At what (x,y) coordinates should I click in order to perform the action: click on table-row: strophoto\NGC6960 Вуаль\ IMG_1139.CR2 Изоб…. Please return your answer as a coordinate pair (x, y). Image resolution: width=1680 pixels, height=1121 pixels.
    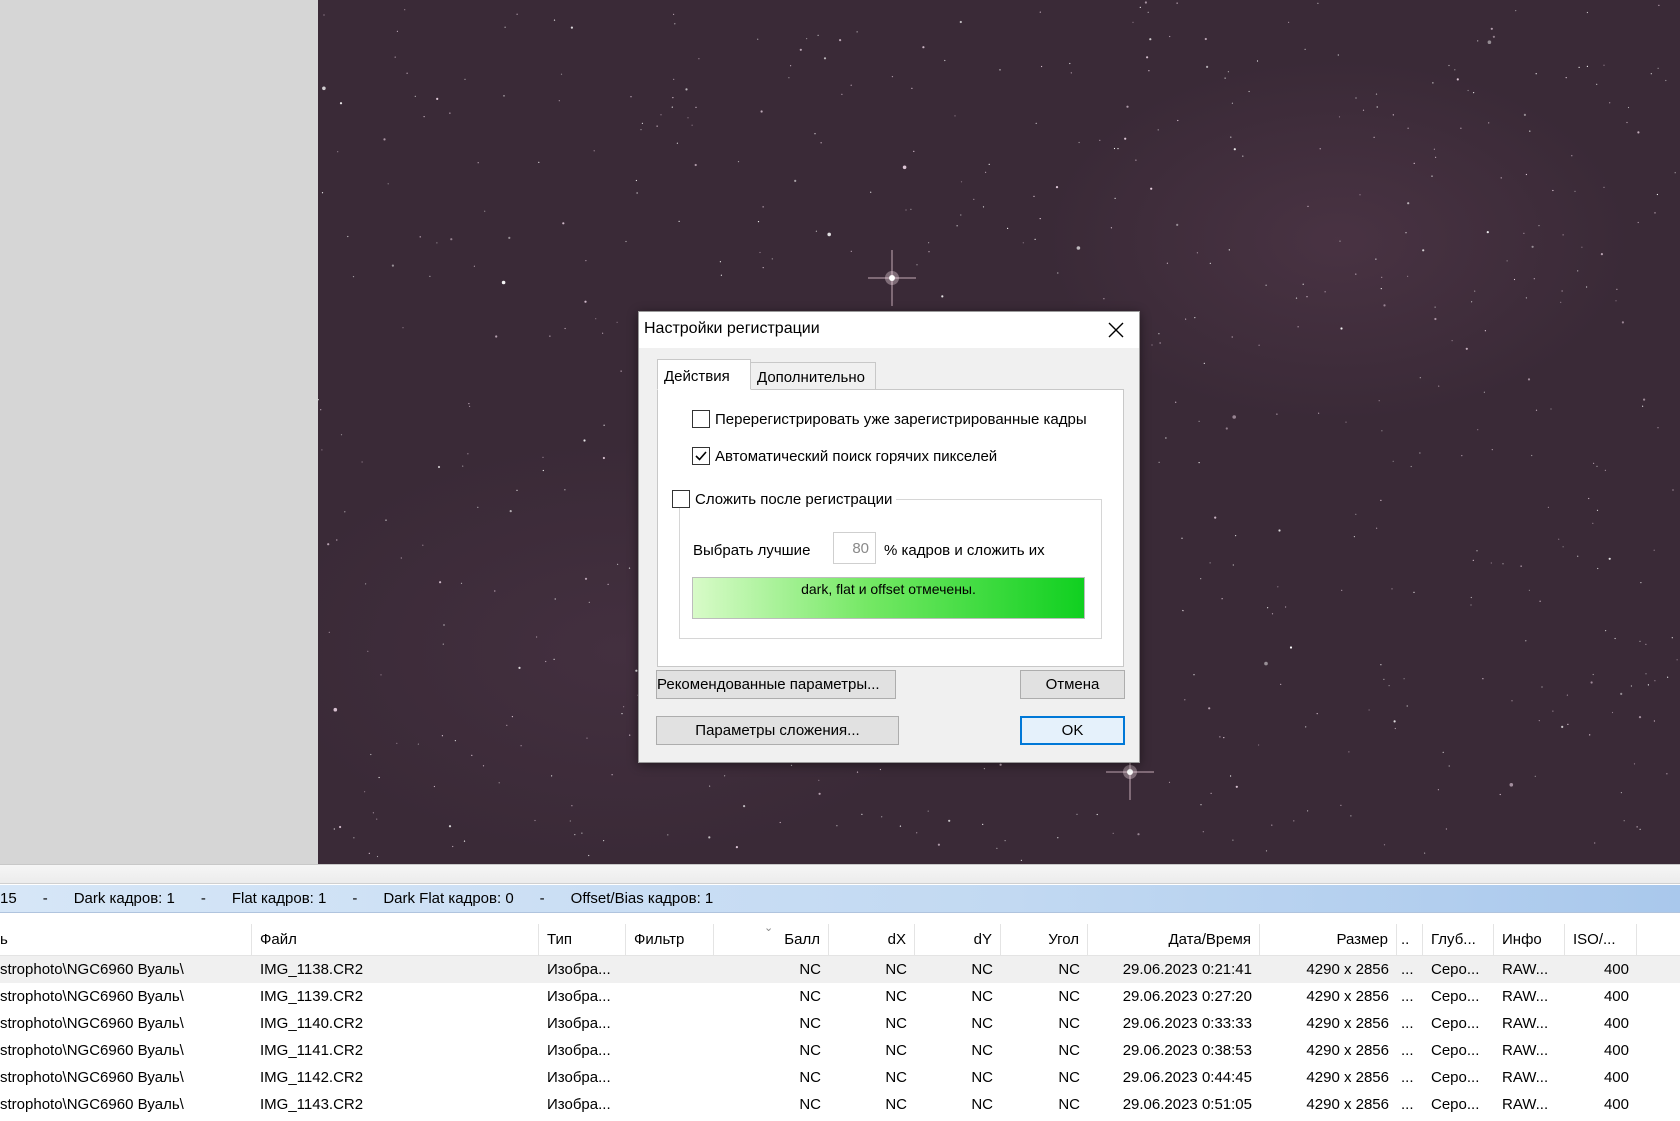
    Looking at the image, I should click on (840, 996).